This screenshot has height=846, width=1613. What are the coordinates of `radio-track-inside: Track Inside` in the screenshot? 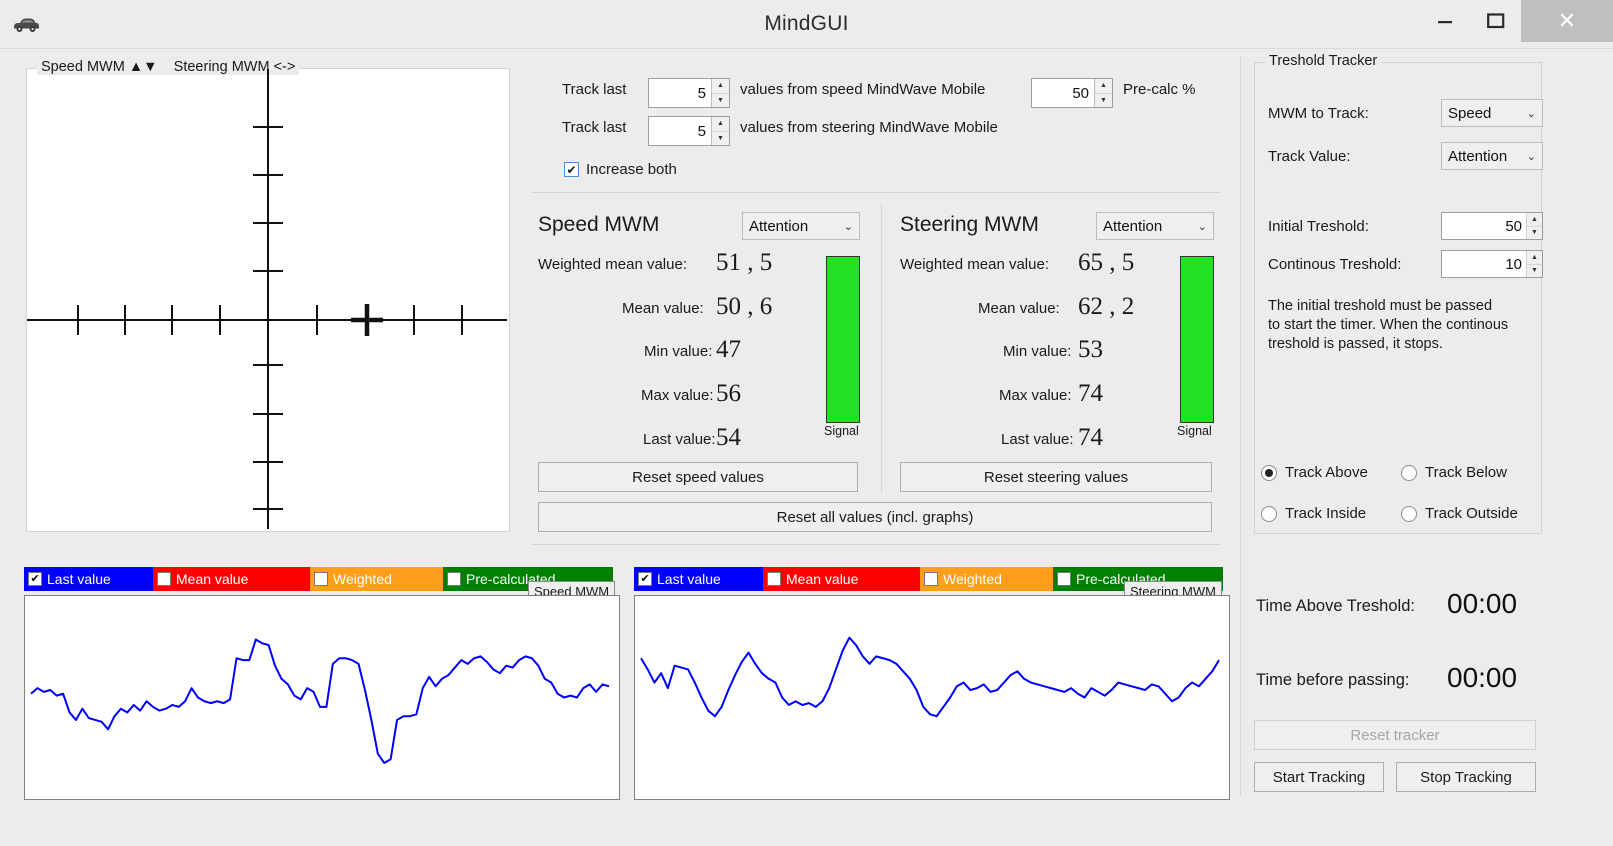 It's located at (1313, 513).